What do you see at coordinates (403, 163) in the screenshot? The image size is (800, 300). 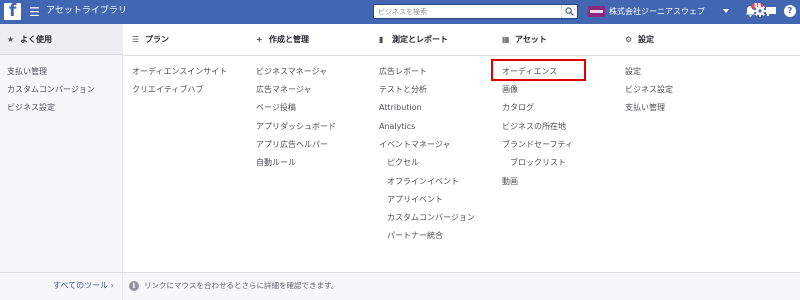 I see `menu-item-pixels: ピクセル` at bounding box center [403, 163].